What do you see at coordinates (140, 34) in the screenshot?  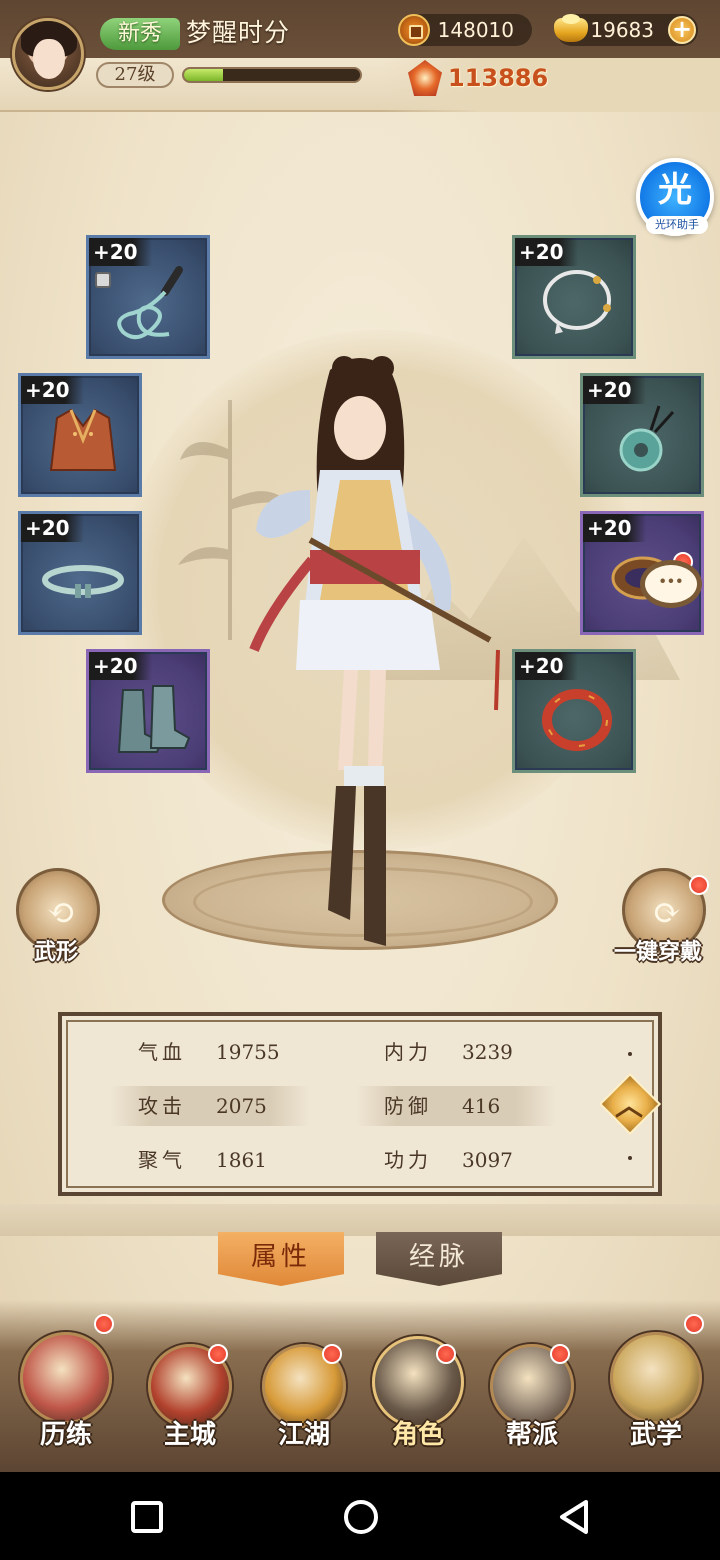 I see `rank-badge: 新秀` at bounding box center [140, 34].